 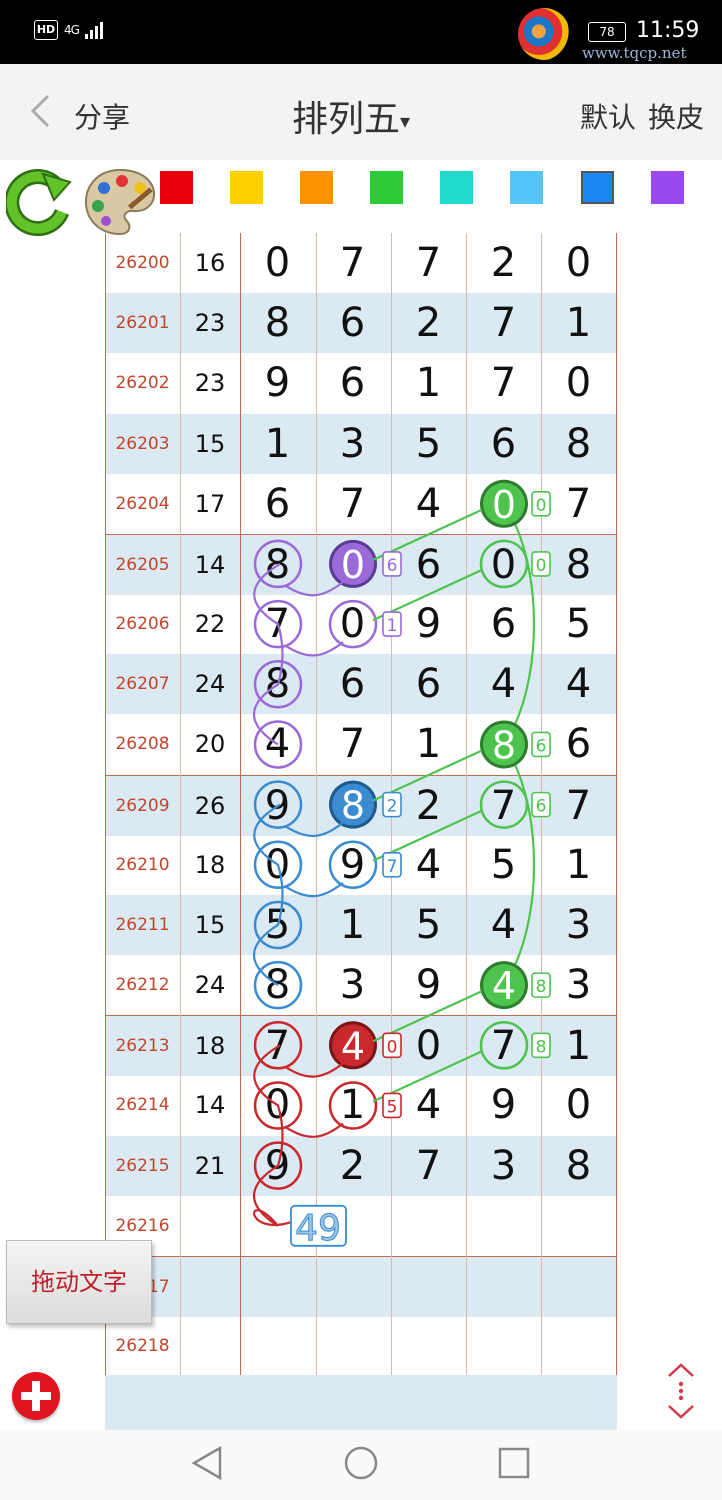 I want to click on recents-square-icon, so click(x=514, y=1463).